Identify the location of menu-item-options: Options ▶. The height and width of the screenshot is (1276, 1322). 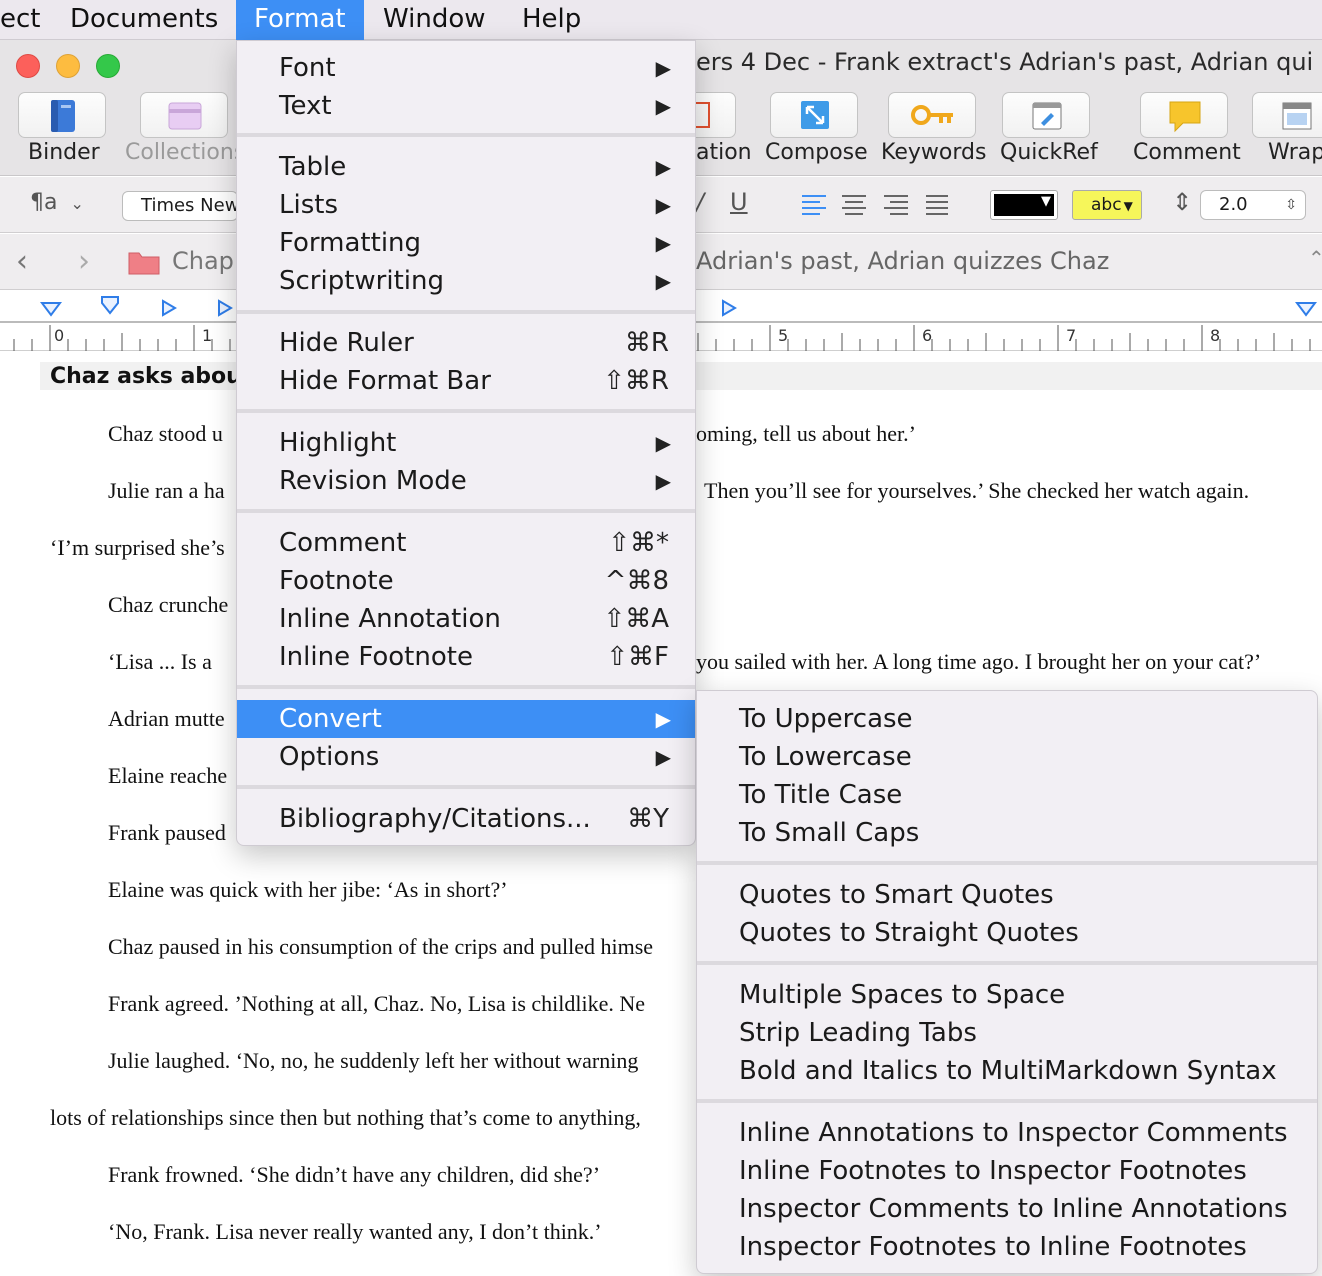
(466, 757).